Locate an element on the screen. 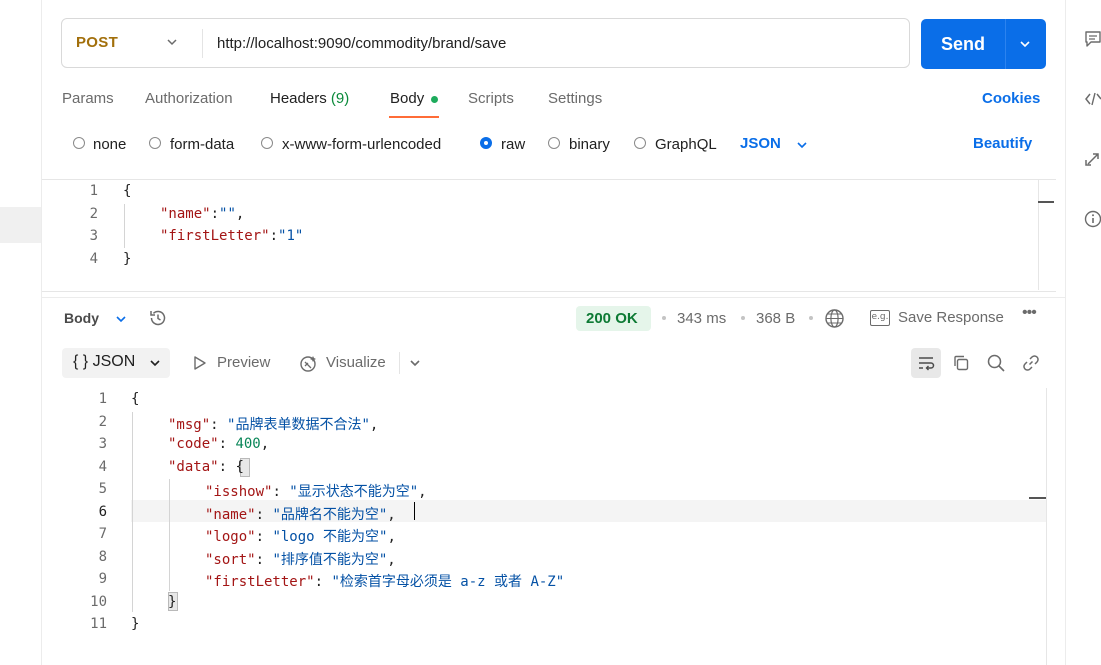 The height and width of the screenshot is (665, 1101). request-editor-scroll-marker is located at coordinates (1046, 202).